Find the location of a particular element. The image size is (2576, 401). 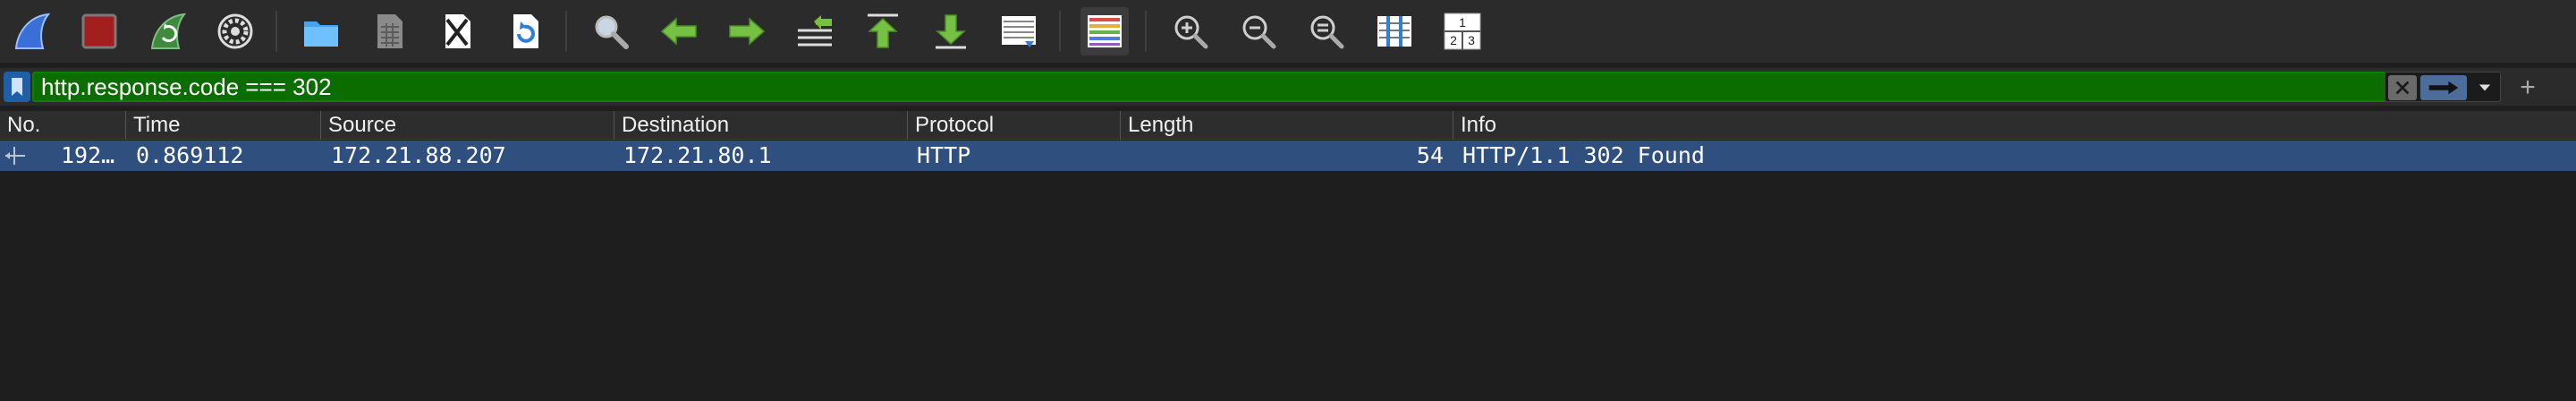

reload-file-button is located at coordinates (525, 31).